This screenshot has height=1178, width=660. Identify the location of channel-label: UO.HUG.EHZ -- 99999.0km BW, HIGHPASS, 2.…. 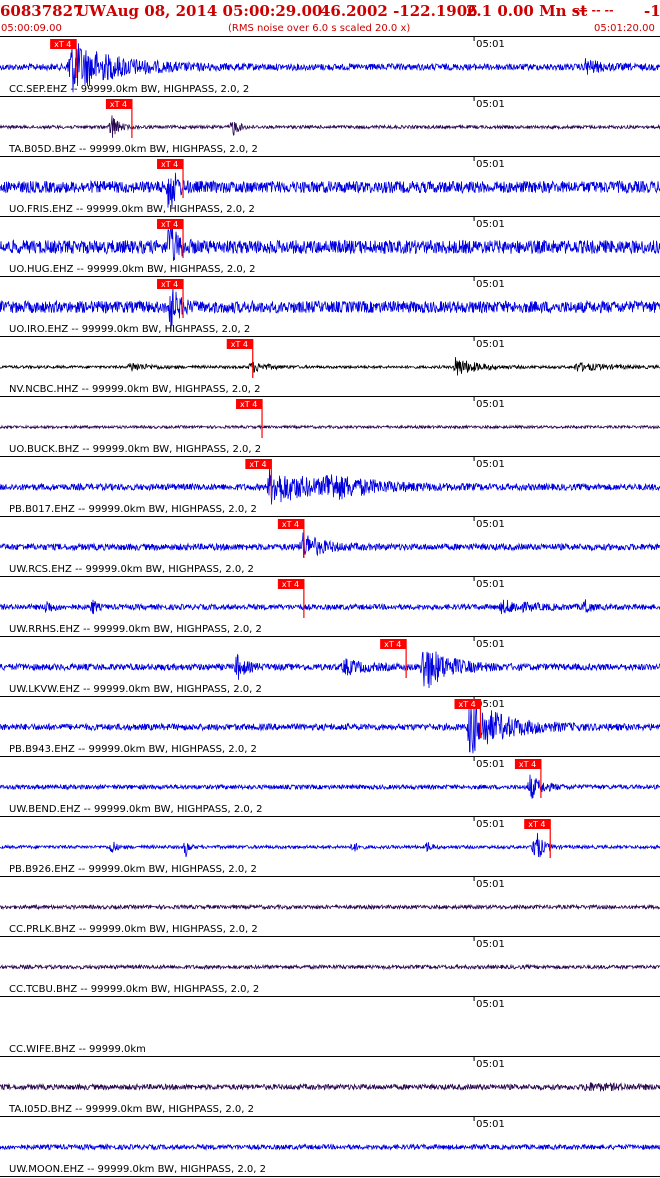
(132, 269).